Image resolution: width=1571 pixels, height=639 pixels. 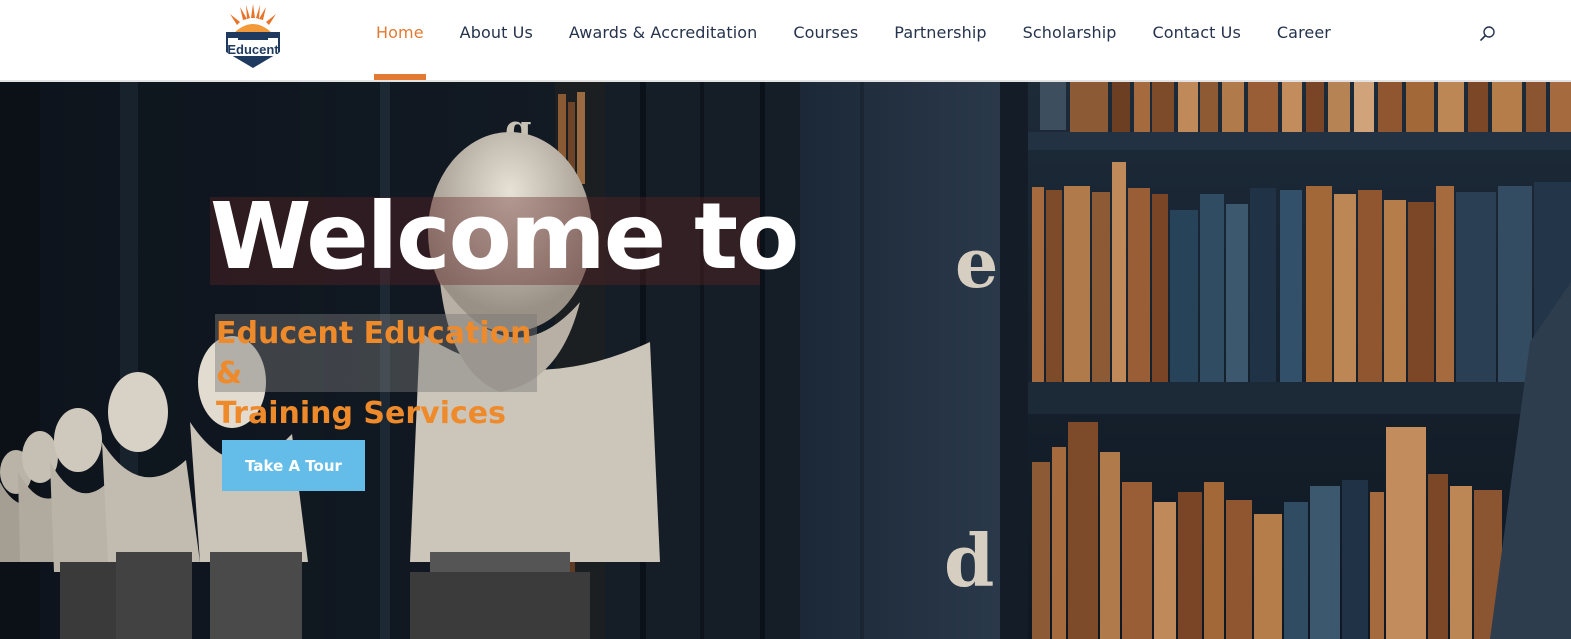 What do you see at coordinates (663, 32) in the screenshot?
I see `nav-label-awards-accreditation: Awards & Accreditation` at bounding box center [663, 32].